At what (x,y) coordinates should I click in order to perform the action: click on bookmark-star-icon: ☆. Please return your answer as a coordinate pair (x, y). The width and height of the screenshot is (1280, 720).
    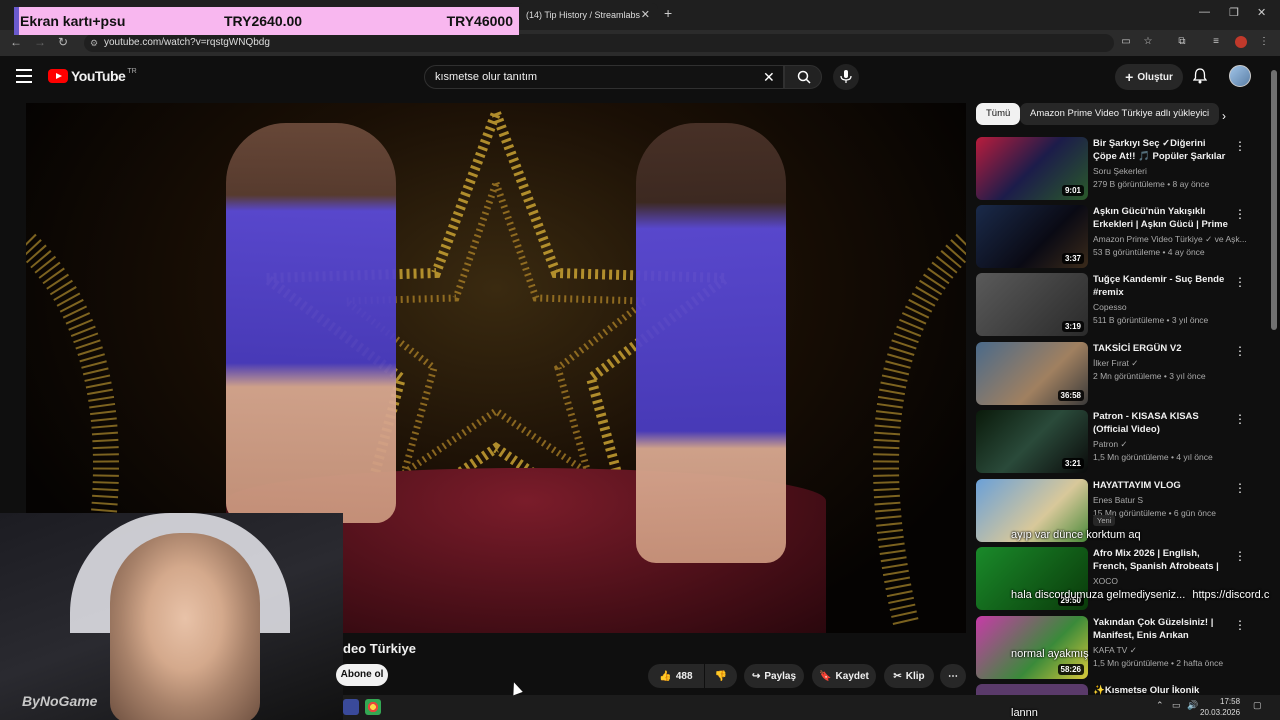
    Looking at the image, I should click on (1148, 42).